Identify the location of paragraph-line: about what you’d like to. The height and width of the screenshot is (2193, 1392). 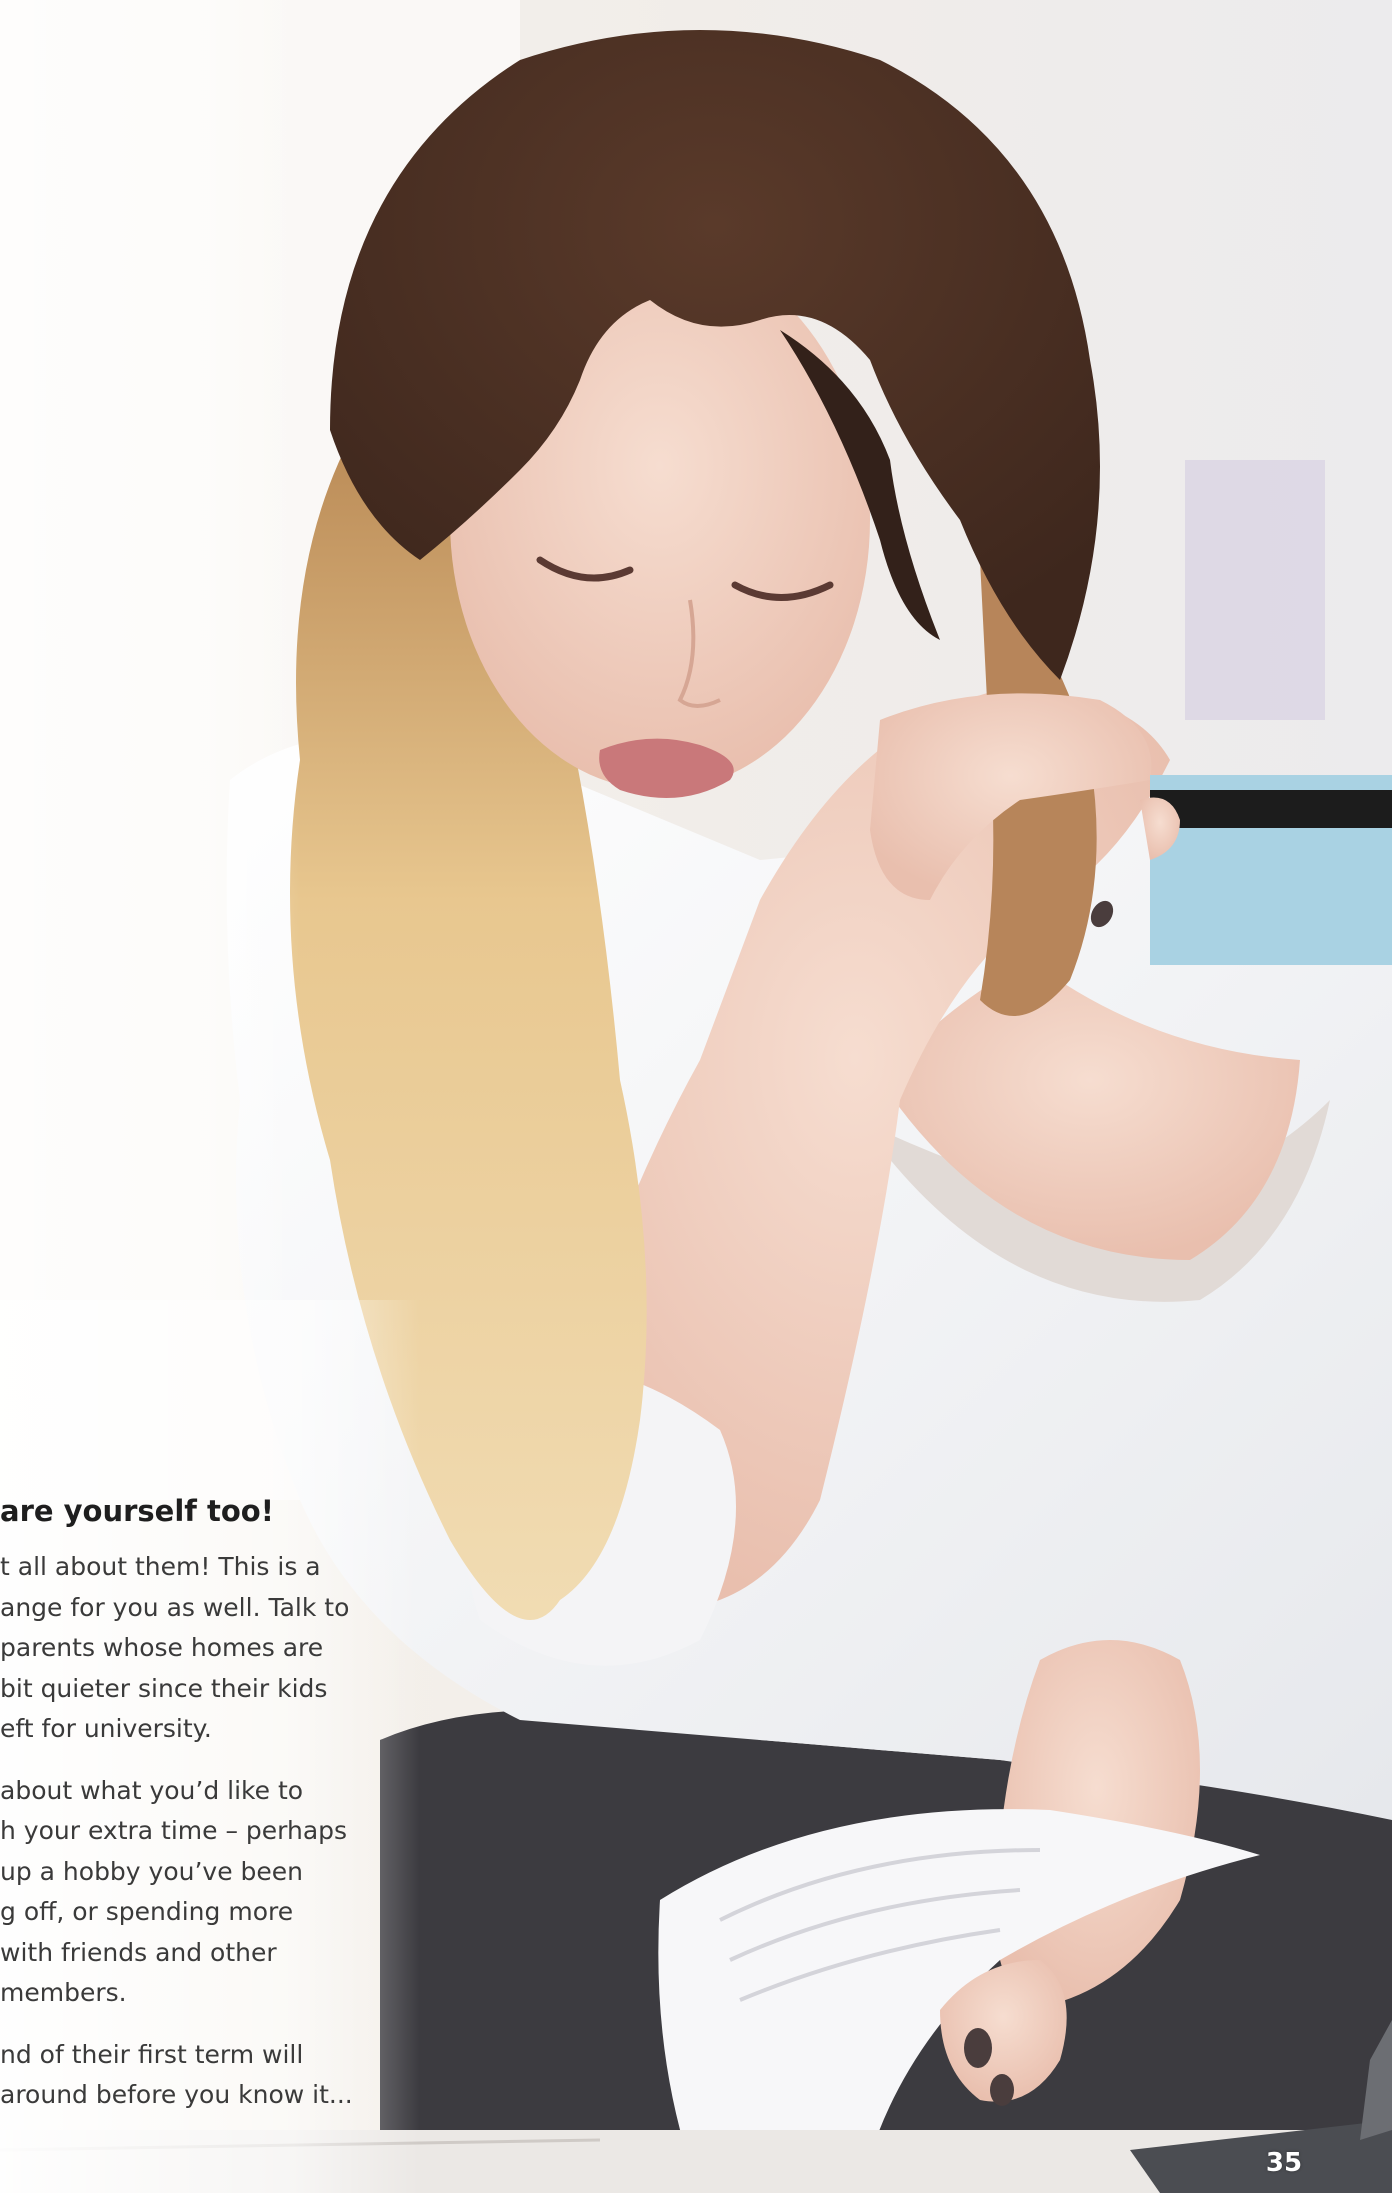
(152, 1790).